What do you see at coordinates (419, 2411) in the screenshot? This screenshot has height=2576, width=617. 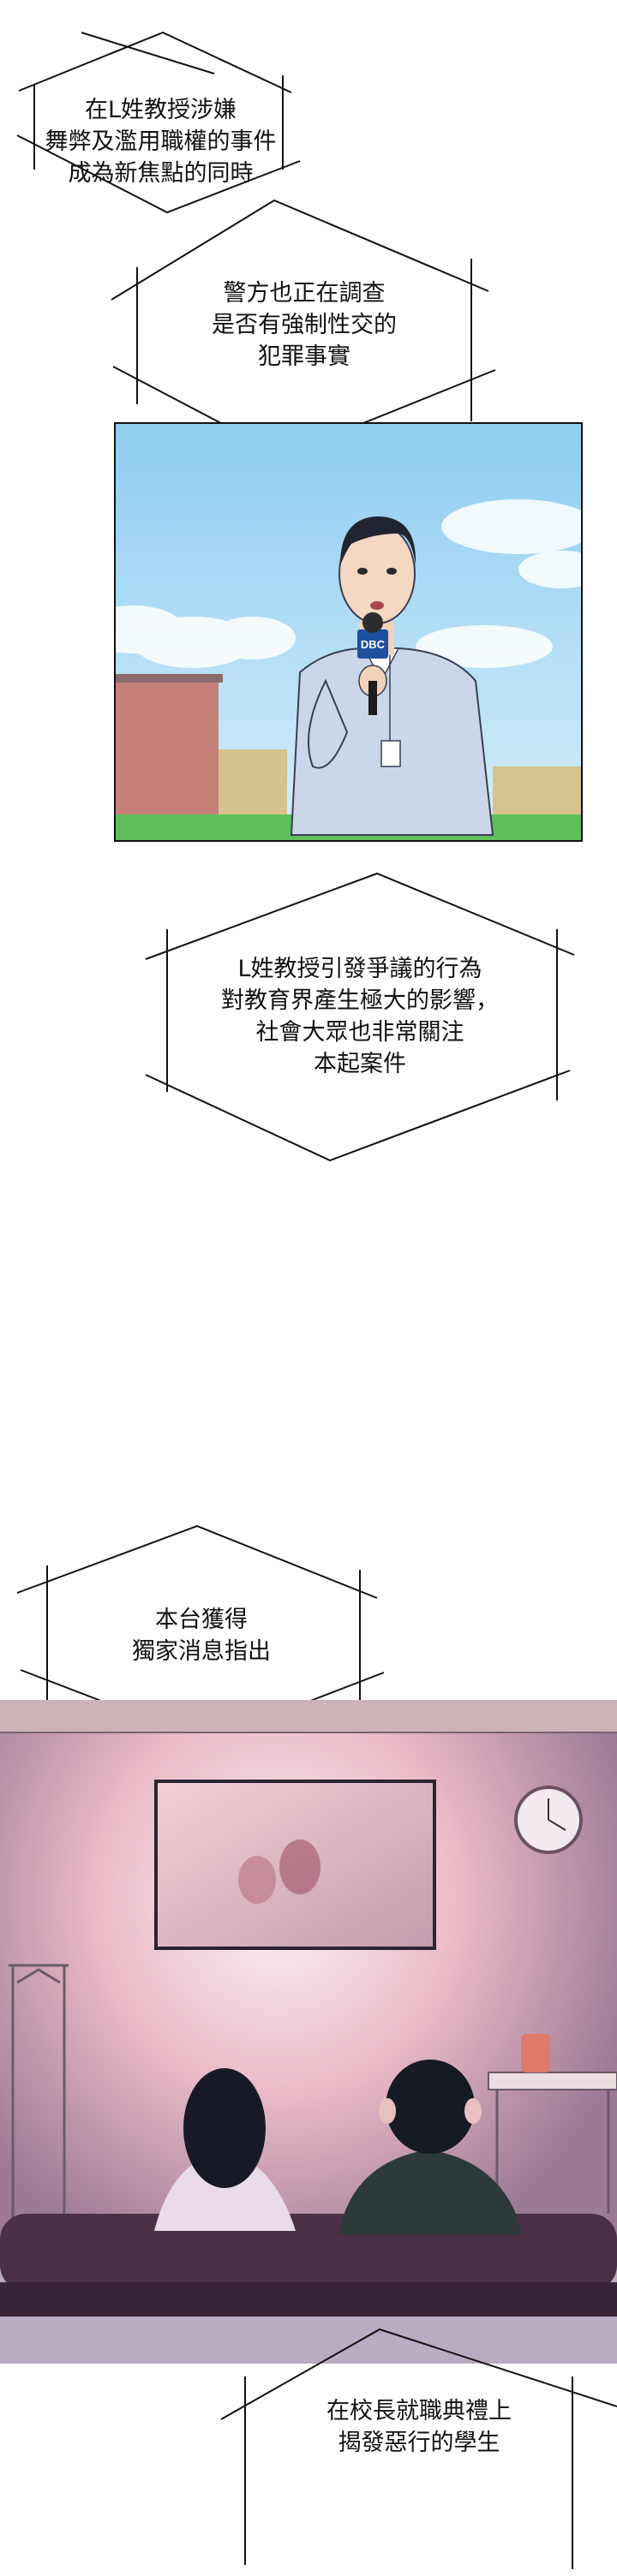 I see `caption-line: 在校長就職典禮上` at bounding box center [419, 2411].